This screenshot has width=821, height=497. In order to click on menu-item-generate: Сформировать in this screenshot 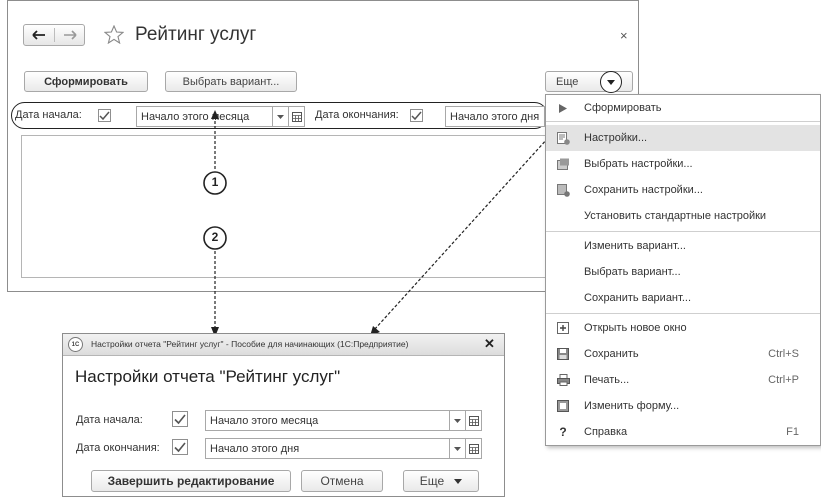, I will do `click(683, 108)`.